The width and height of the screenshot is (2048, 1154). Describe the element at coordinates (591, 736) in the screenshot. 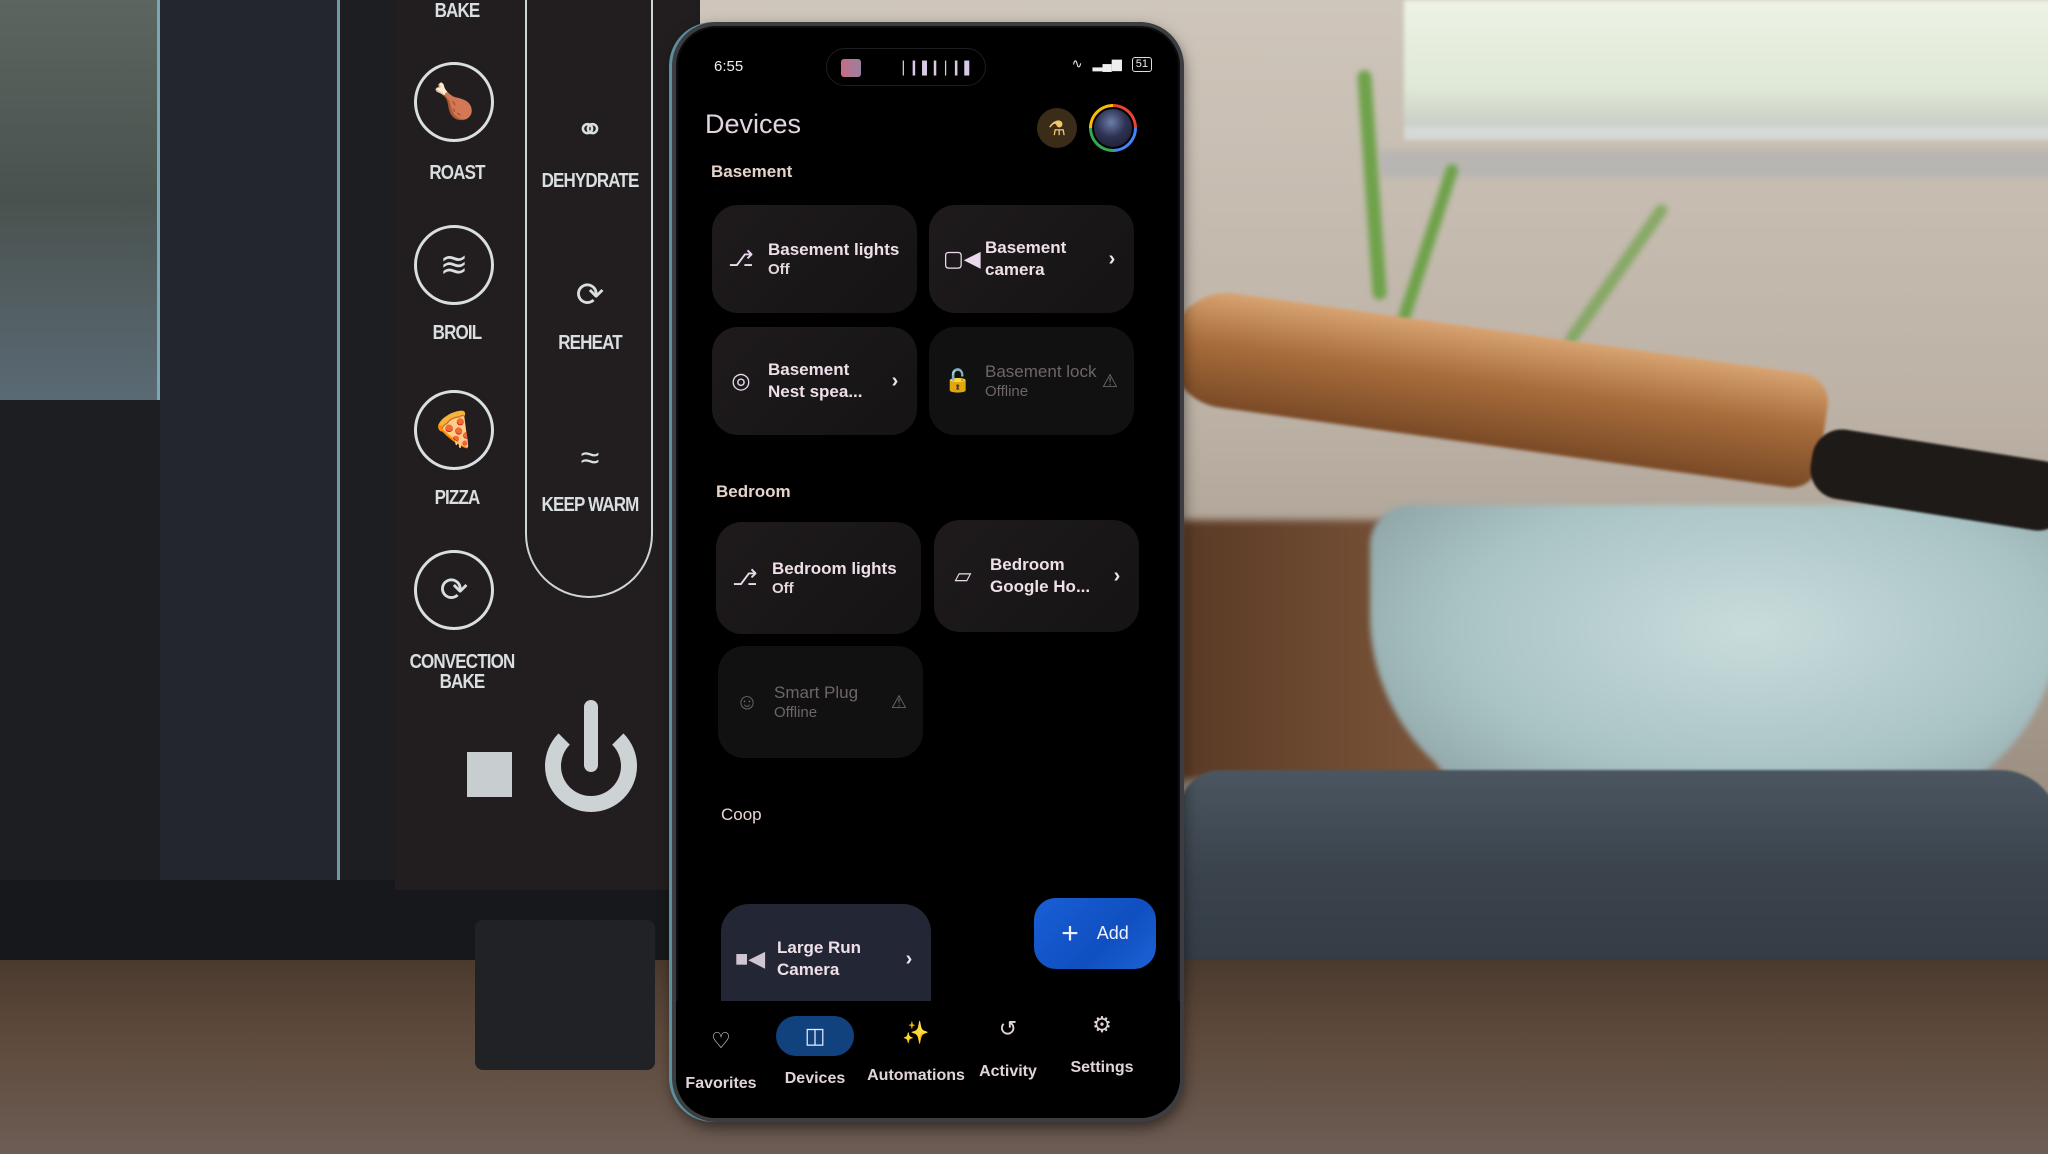

I see `oven-power-stem` at that location.